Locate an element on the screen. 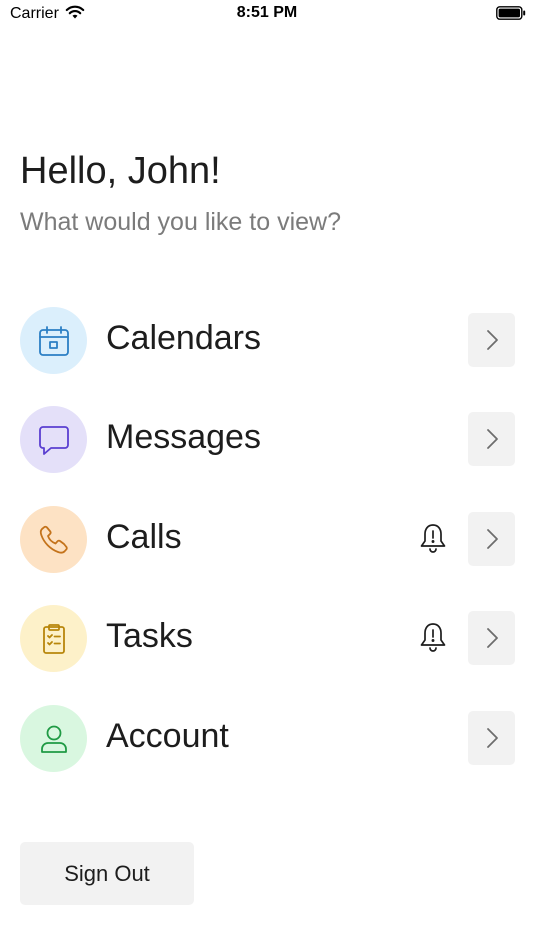  account-chevron-button is located at coordinates (491, 738).